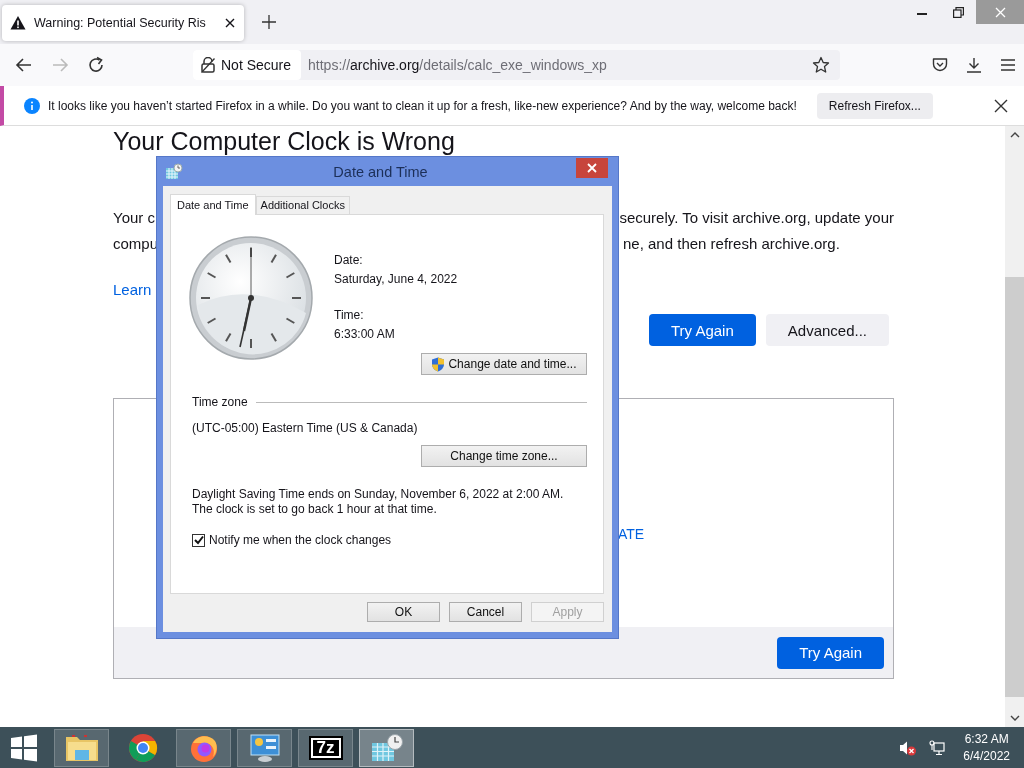 The image size is (1024, 768). I want to click on checkbox, so click(198, 540).